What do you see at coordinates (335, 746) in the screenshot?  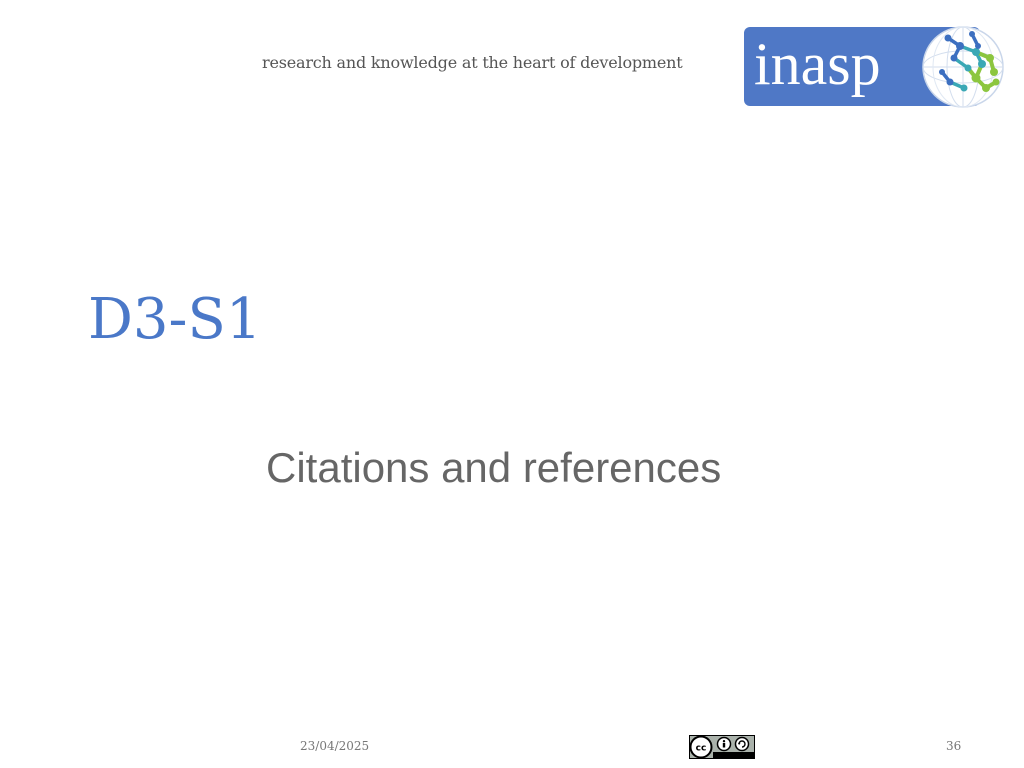 I see `footer-date: 23/04/2025` at bounding box center [335, 746].